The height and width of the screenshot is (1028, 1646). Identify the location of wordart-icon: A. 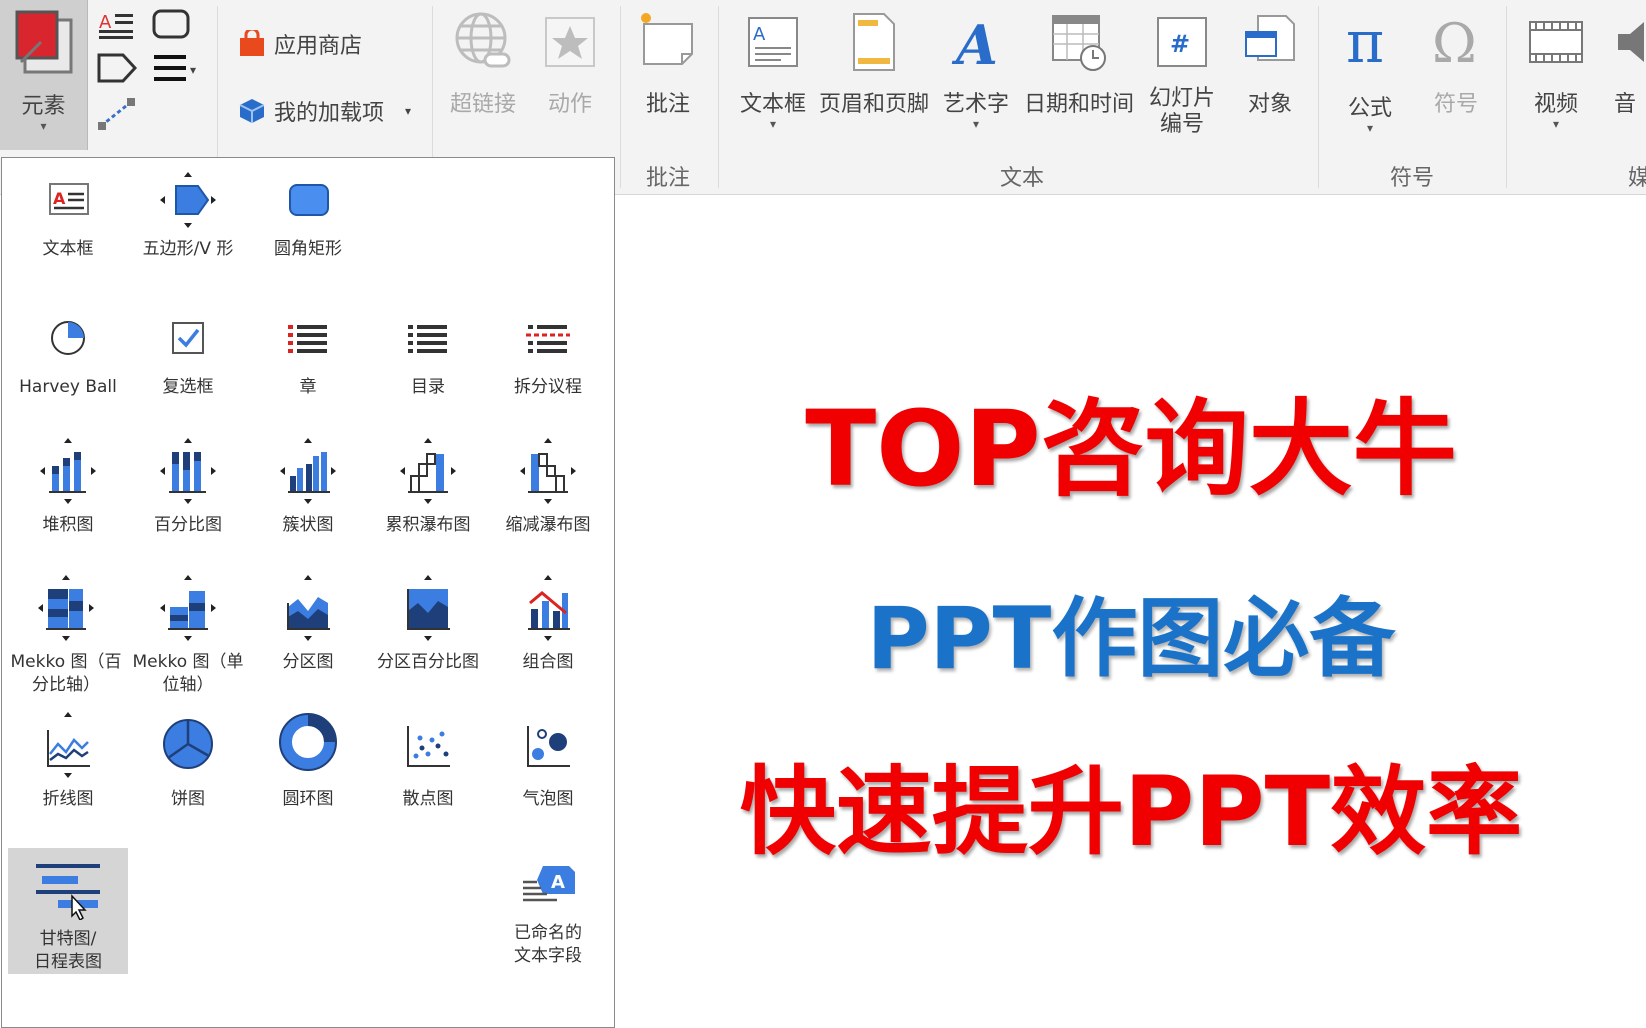
(974, 45).